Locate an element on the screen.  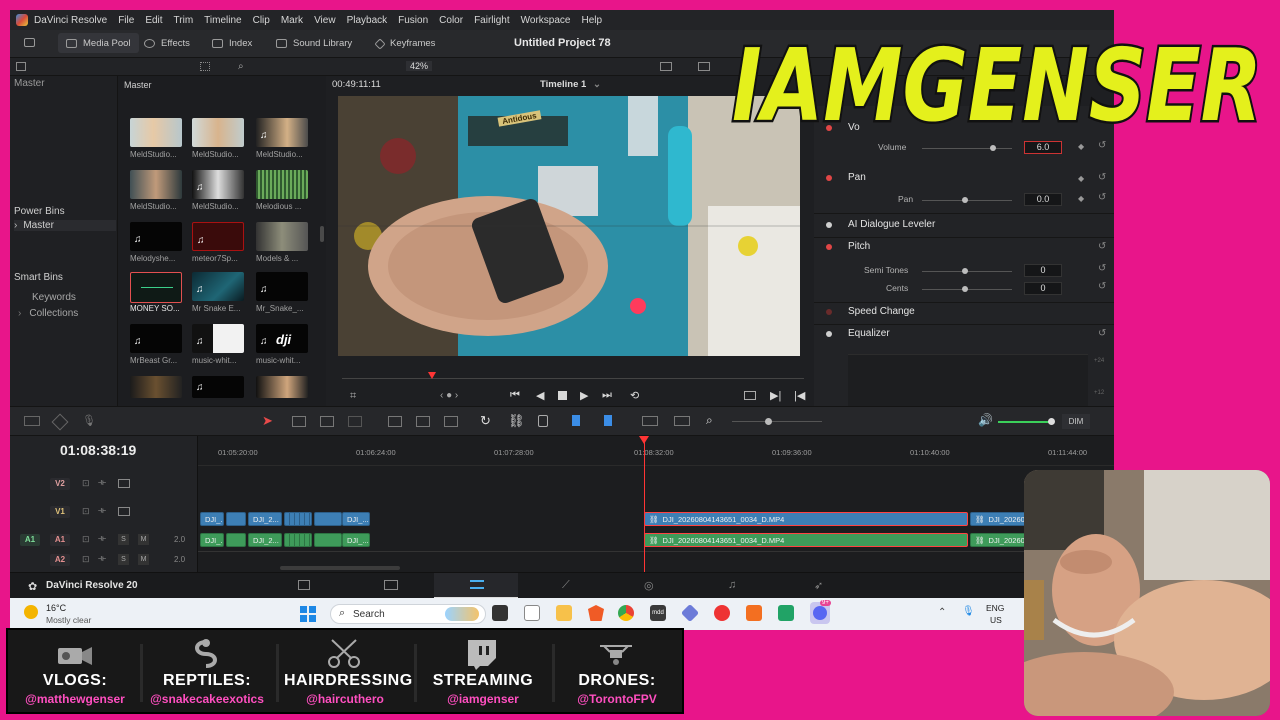
menu-playback: Playback is located at coordinates (367, 20).